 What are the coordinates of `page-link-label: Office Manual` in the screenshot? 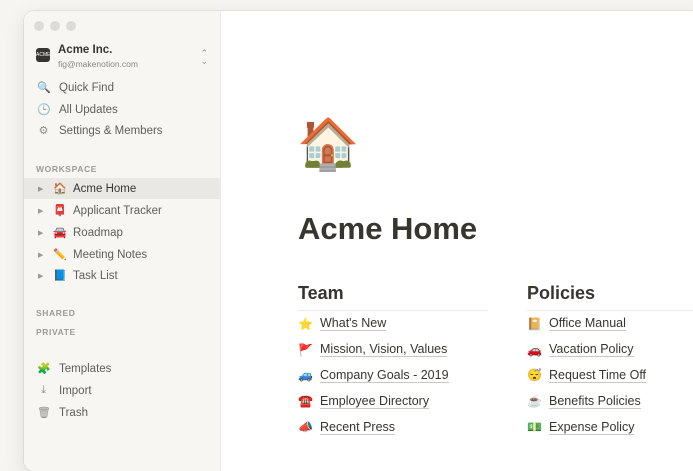 It's located at (587, 324).